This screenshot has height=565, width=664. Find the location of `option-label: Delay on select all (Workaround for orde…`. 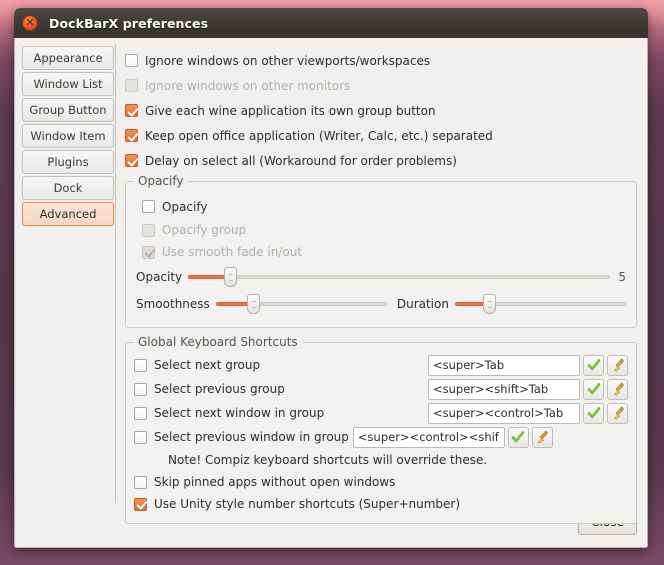

option-label: Delay on select all (Workaround for orde… is located at coordinates (301, 160).